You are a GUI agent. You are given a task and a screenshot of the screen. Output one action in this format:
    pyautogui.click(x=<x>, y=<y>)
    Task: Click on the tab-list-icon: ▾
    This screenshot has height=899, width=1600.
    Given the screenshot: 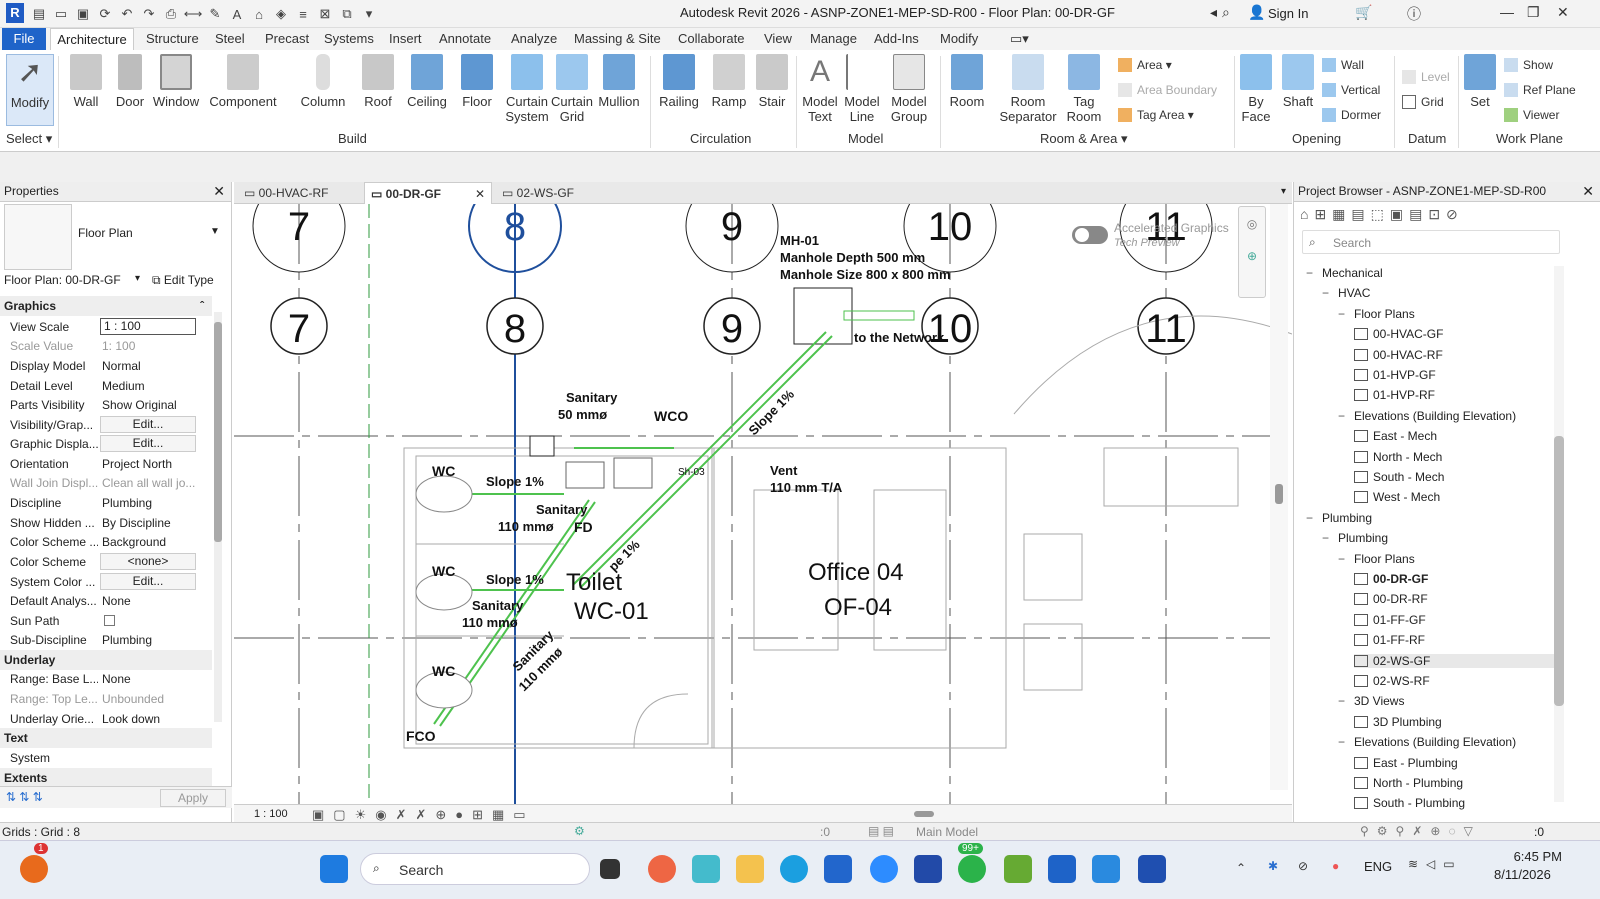 What is the action you would take?
    pyautogui.click(x=1283, y=191)
    